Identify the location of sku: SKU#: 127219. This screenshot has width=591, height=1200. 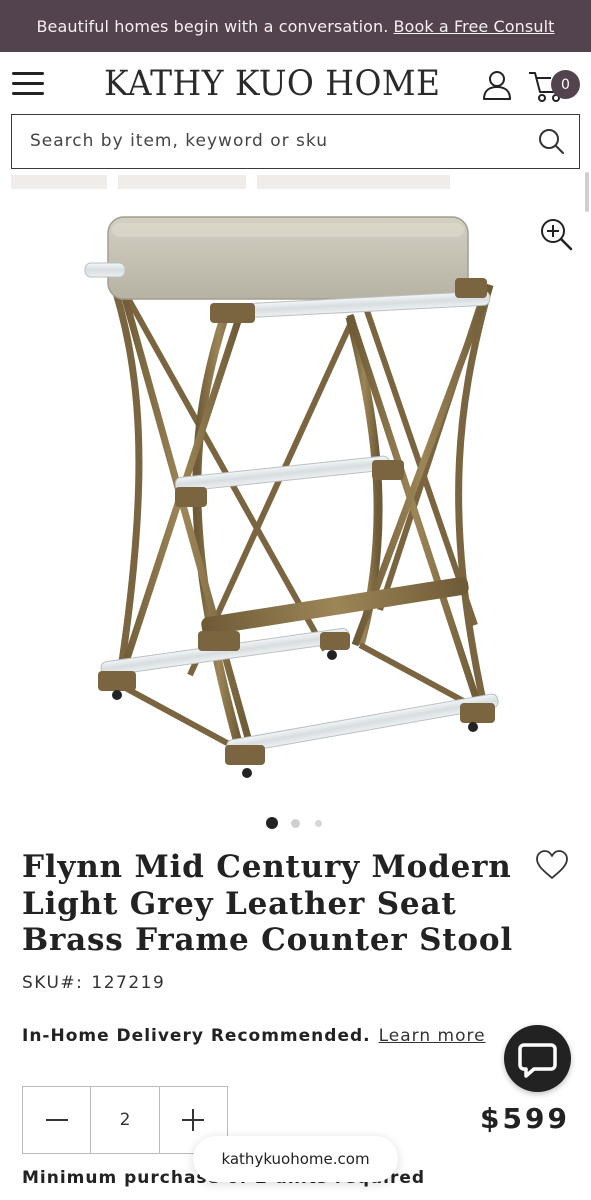
(97, 983).